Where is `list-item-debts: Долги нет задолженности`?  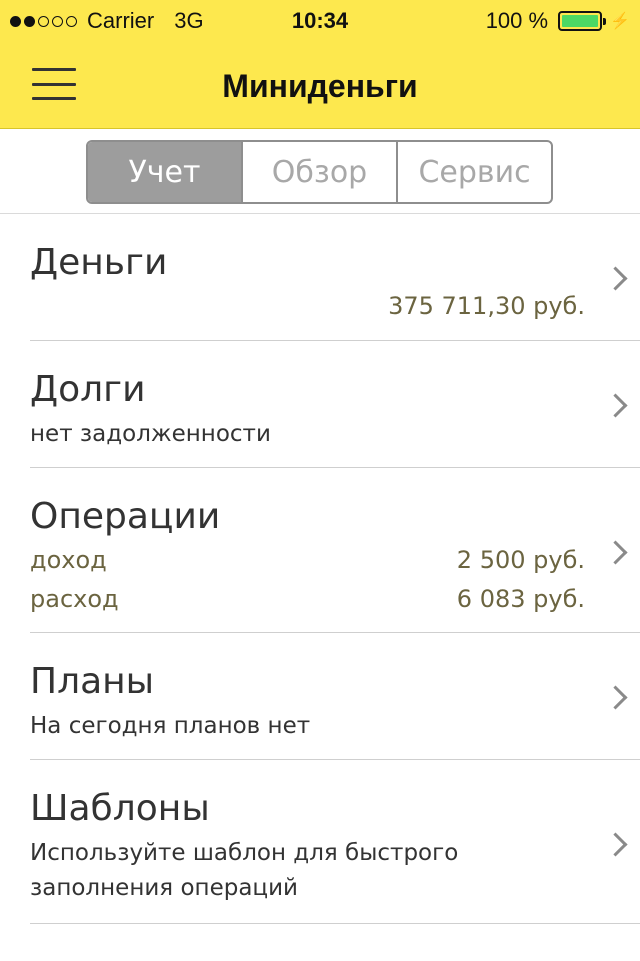 list-item-debts: Долги нет задолженности is located at coordinates (320, 404).